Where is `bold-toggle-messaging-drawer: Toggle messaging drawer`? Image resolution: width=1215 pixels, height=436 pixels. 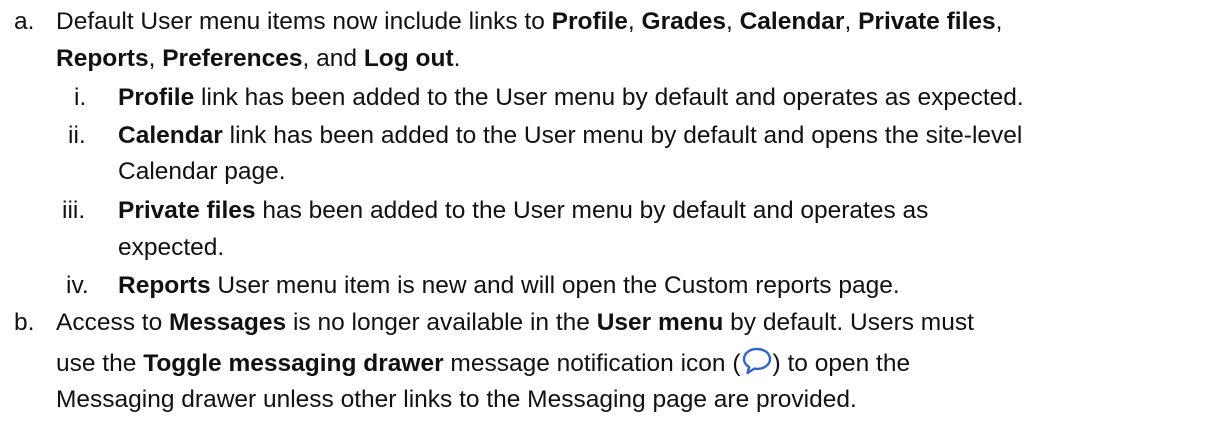
bold-toggle-messaging-drawer: Toggle messaging drawer is located at coordinates (293, 363).